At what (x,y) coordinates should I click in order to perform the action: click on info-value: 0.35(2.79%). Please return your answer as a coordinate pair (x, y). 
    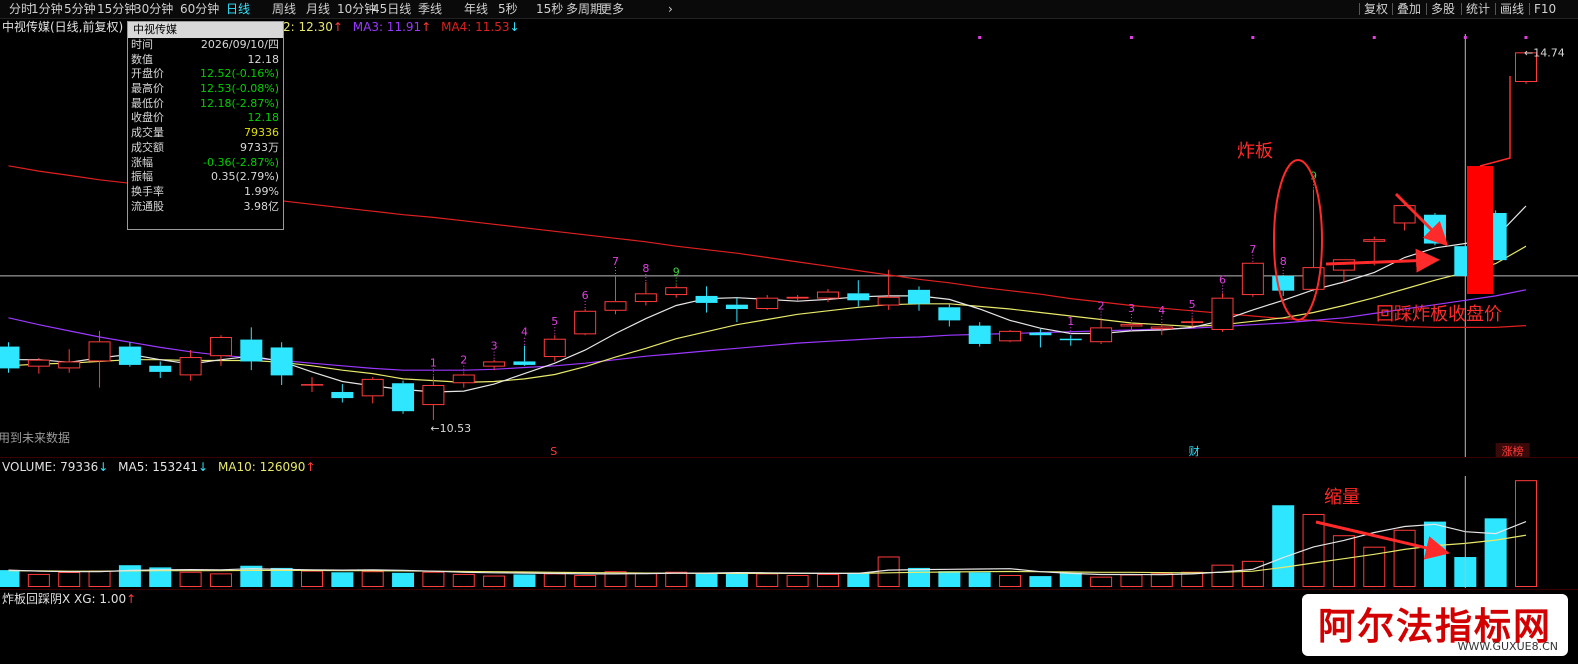
    Looking at the image, I should click on (244, 177).